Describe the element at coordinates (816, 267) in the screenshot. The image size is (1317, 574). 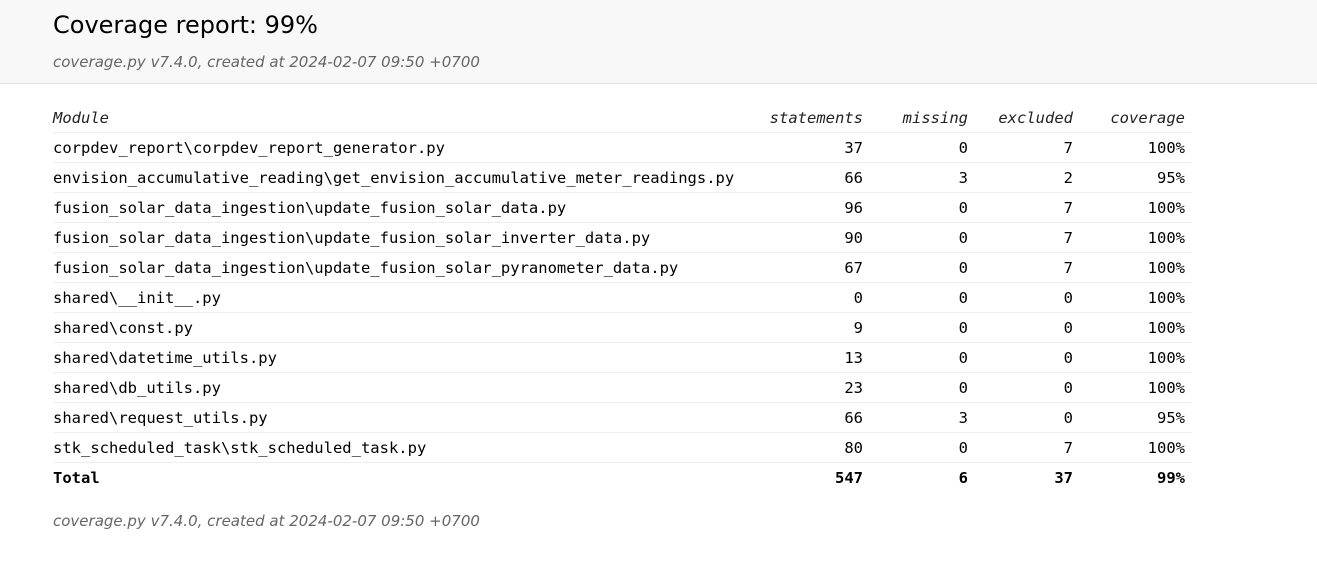
I see `statements-cell: 67` at that location.